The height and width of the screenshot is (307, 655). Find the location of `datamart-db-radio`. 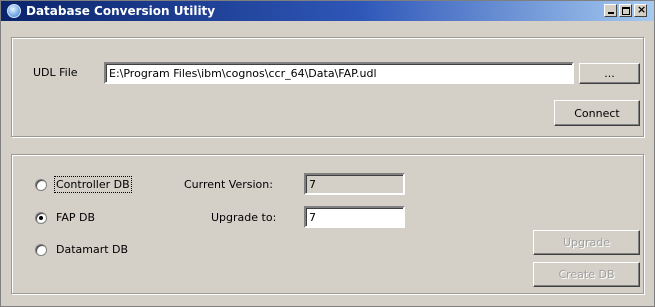

datamart-db-radio is located at coordinates (41, 250).